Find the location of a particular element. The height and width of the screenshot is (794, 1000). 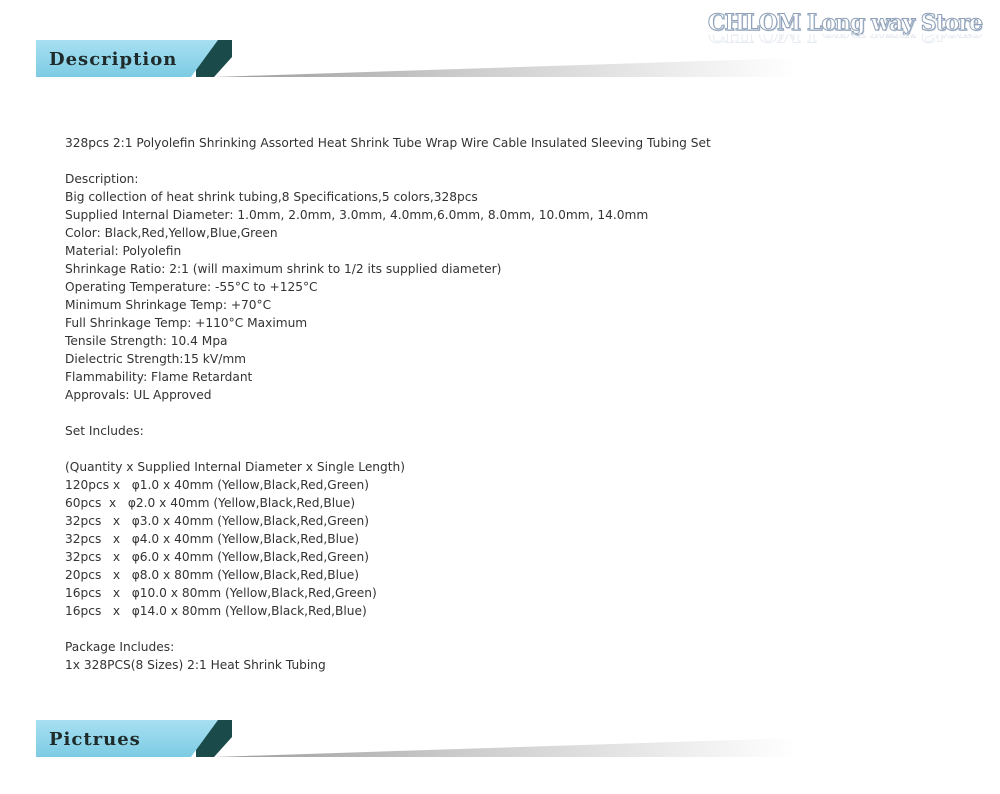

pictures-section-header: Pictrues is located at coordinates (416, 740).